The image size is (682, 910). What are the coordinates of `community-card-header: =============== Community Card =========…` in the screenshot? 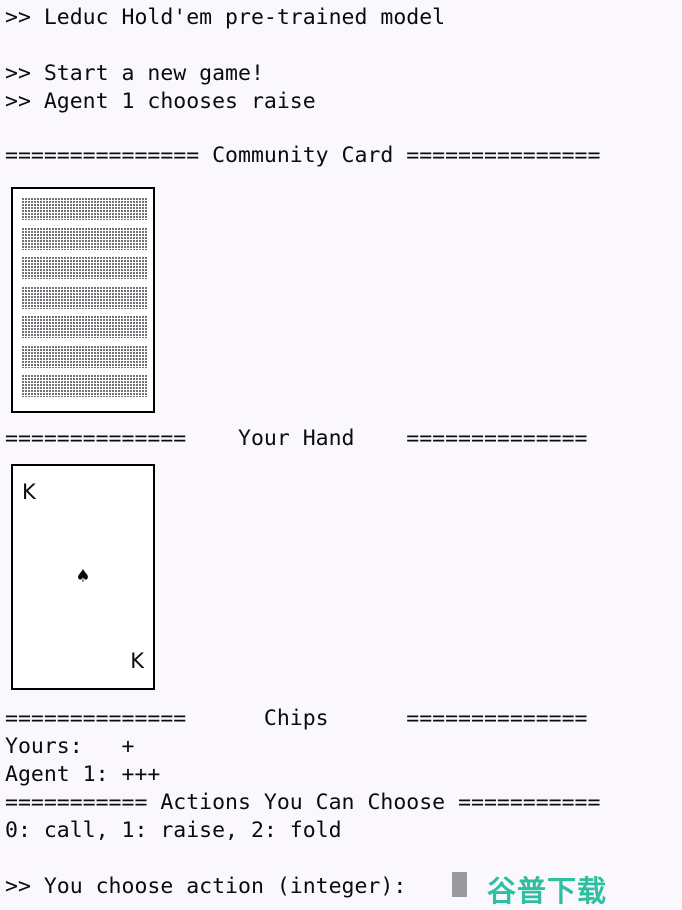 It's located at (302, 156).